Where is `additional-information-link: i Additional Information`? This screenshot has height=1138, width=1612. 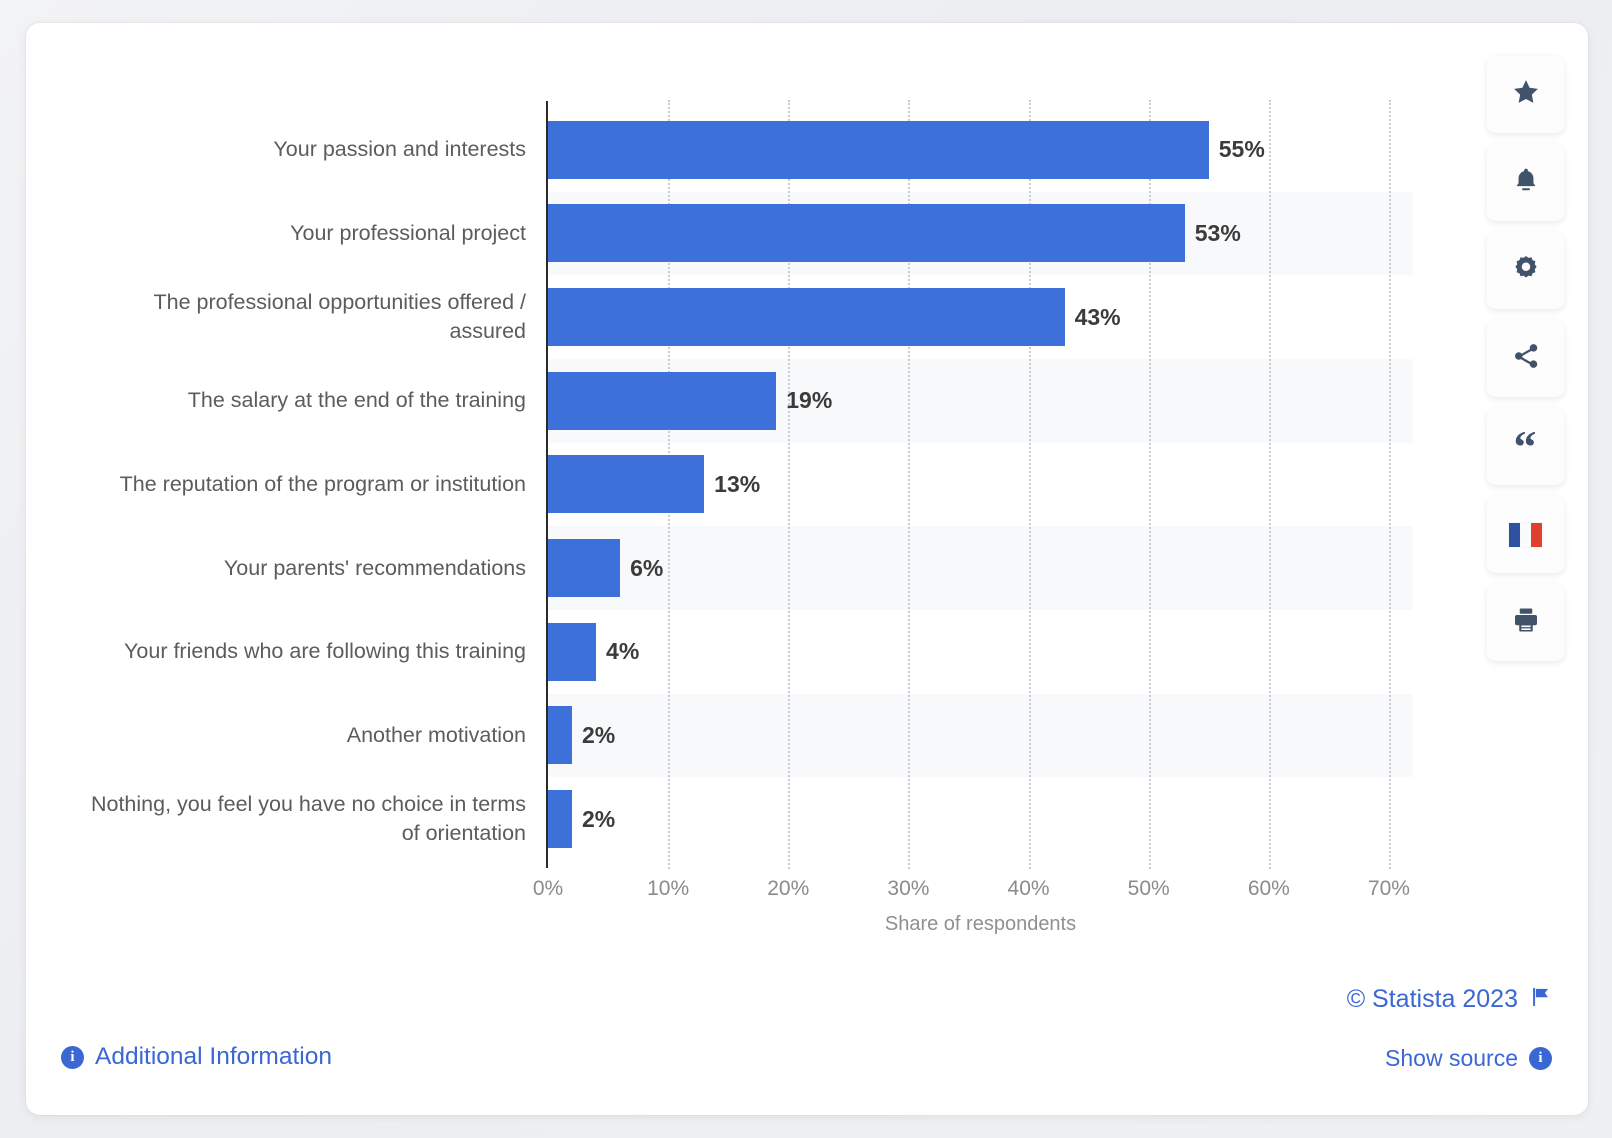
additional-information-link: i Additional Information is located at coordinates (196, 1057).